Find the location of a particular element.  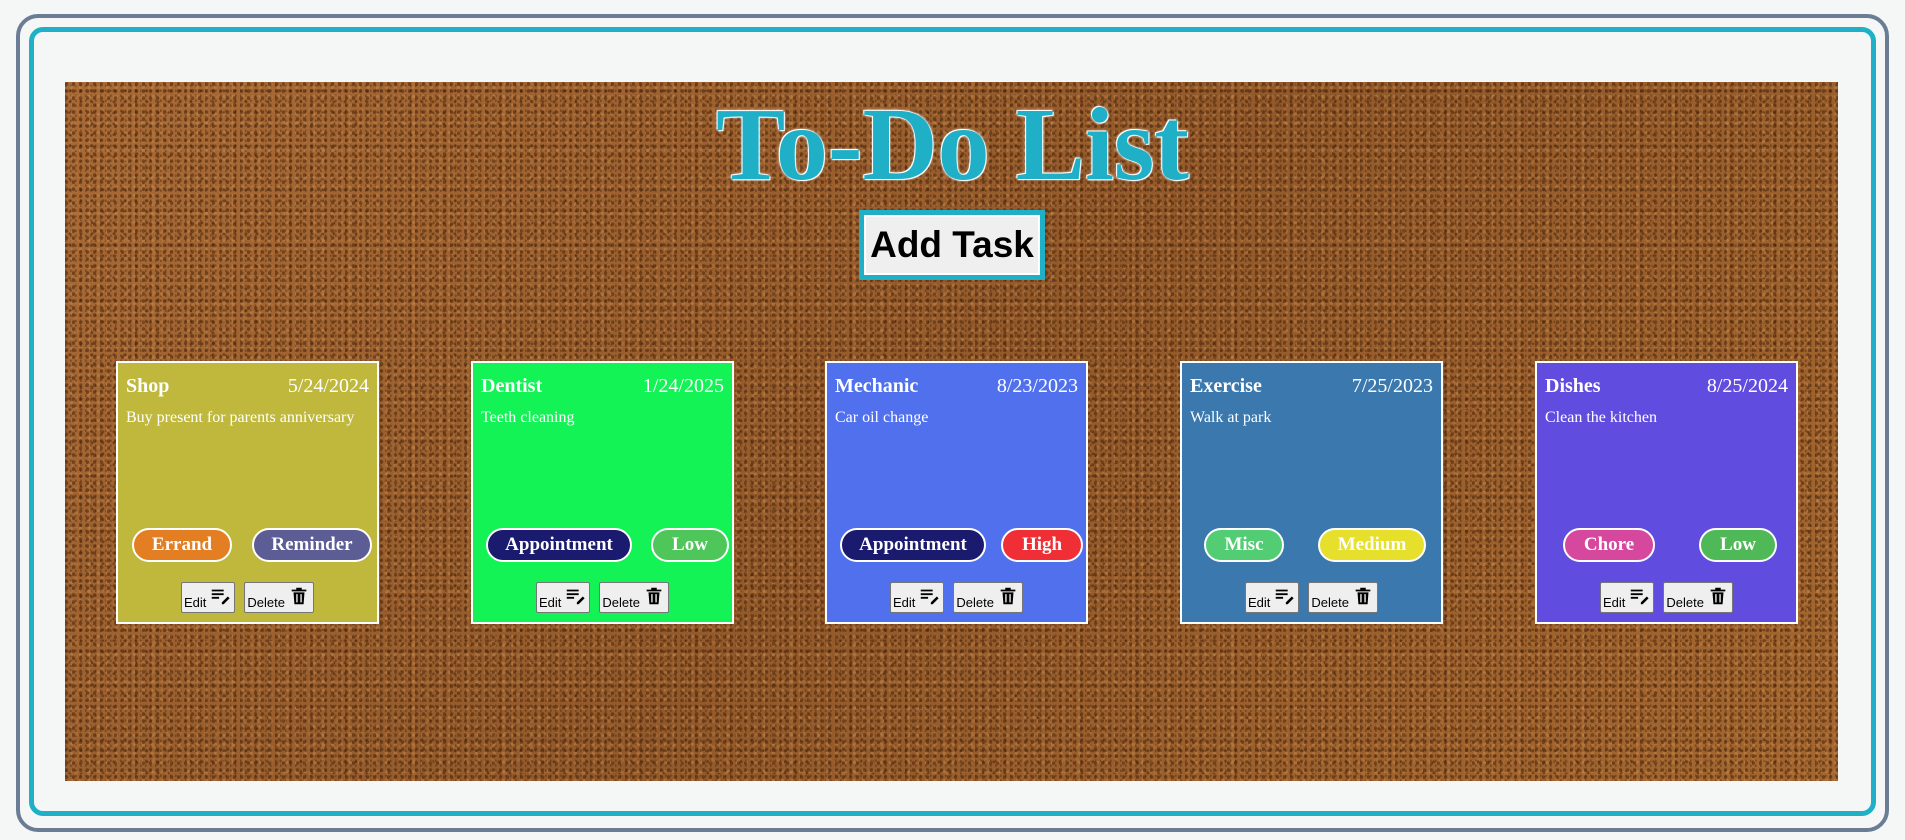

category-tag: Errand is located at coordinates (182, 545).